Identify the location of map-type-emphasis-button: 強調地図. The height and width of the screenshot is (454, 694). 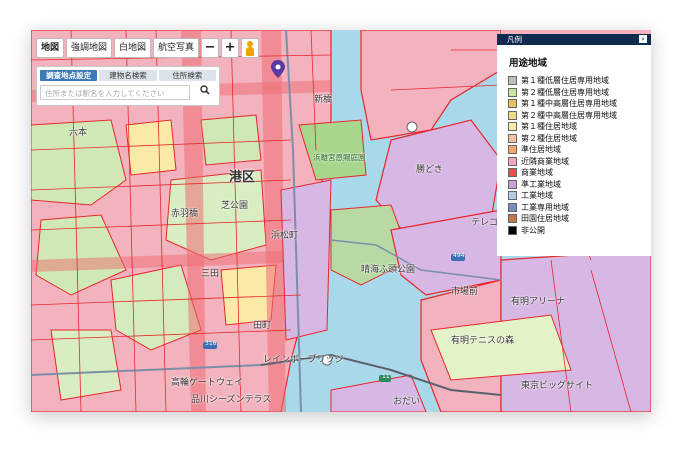
(89, 48).